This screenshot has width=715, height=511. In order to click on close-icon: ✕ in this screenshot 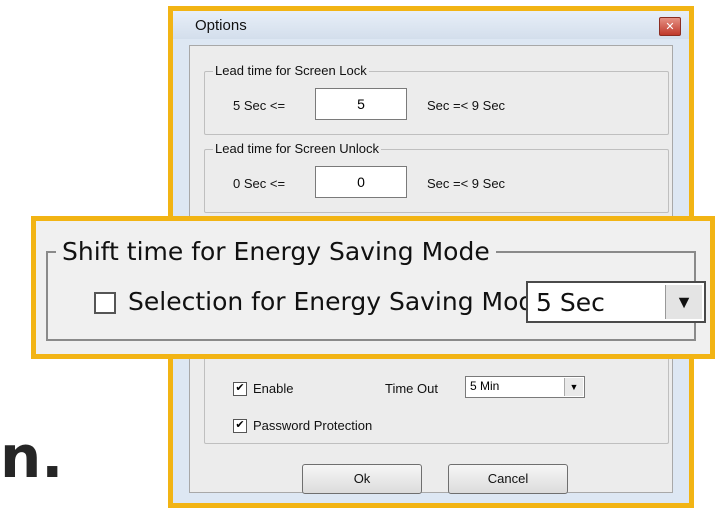, I will do `click(670, 26)`.